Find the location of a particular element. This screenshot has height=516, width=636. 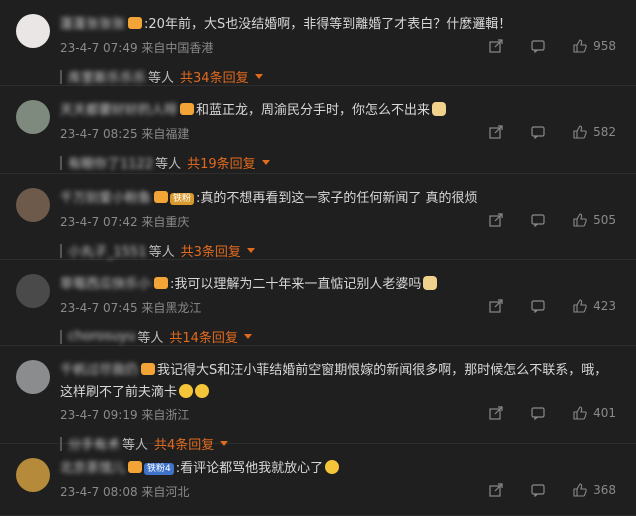

username-link: 千帆过尽我仍 is located at coordinates (99, 370).